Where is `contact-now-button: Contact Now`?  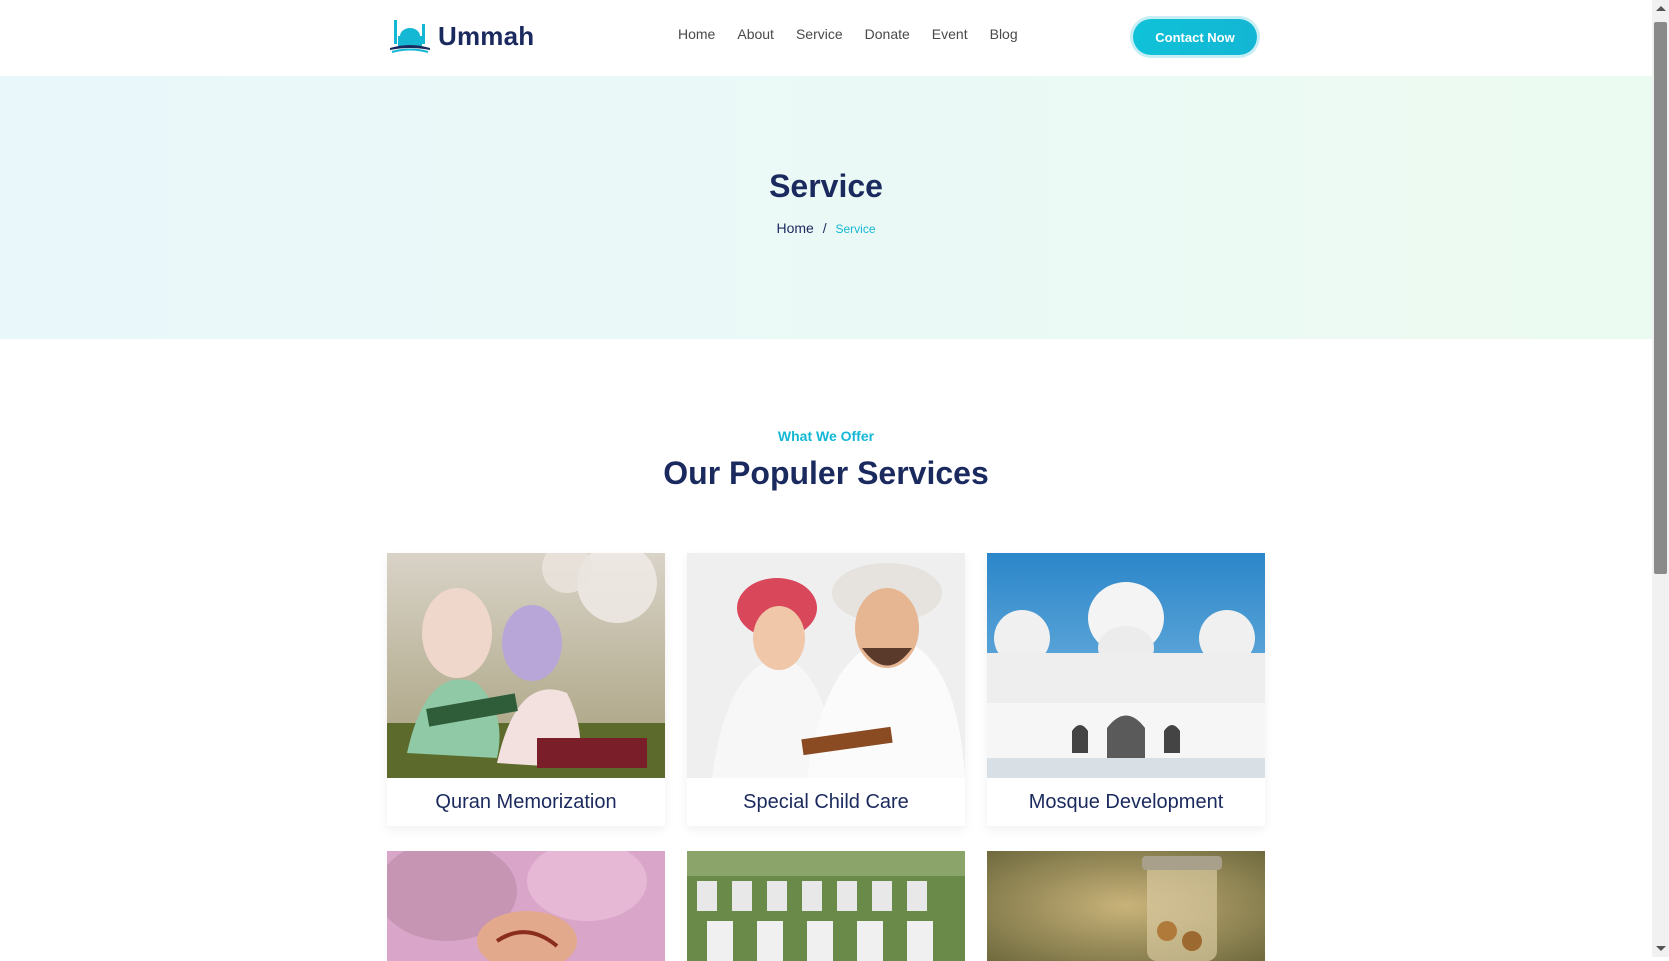 contact-now-button: Contact Now is located at coordinates (1195, 37).